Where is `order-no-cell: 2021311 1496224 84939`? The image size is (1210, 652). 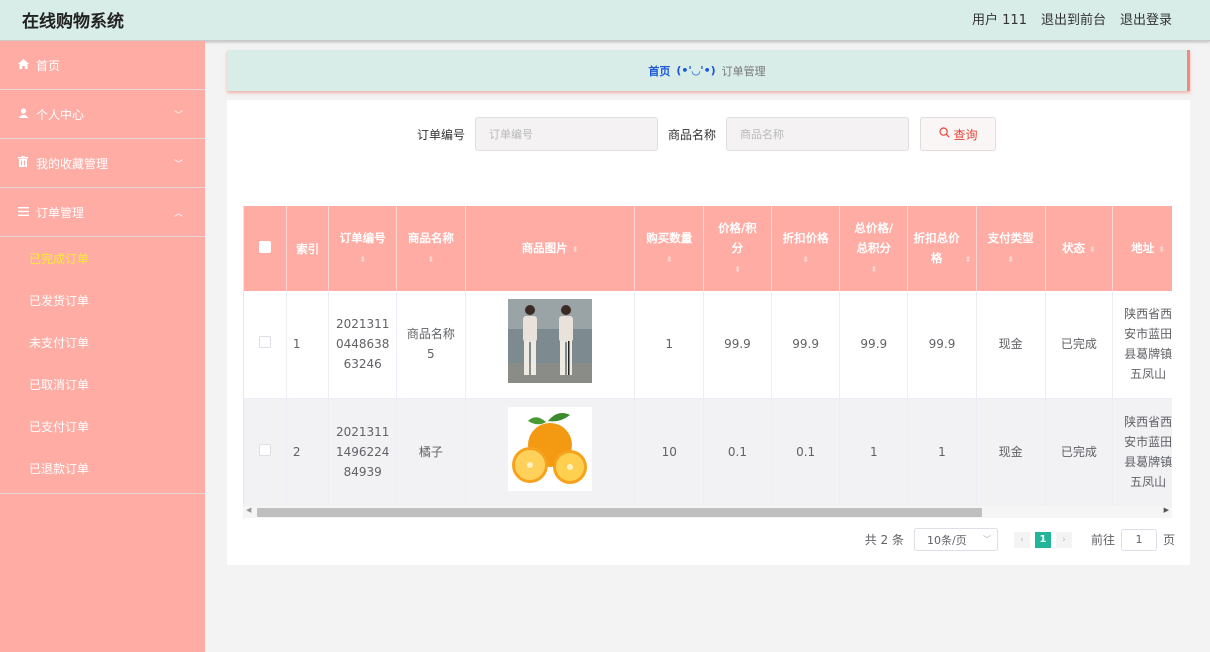
order-no-cell: 2021311 1496224 84939 is located at coordinates (363, 452).